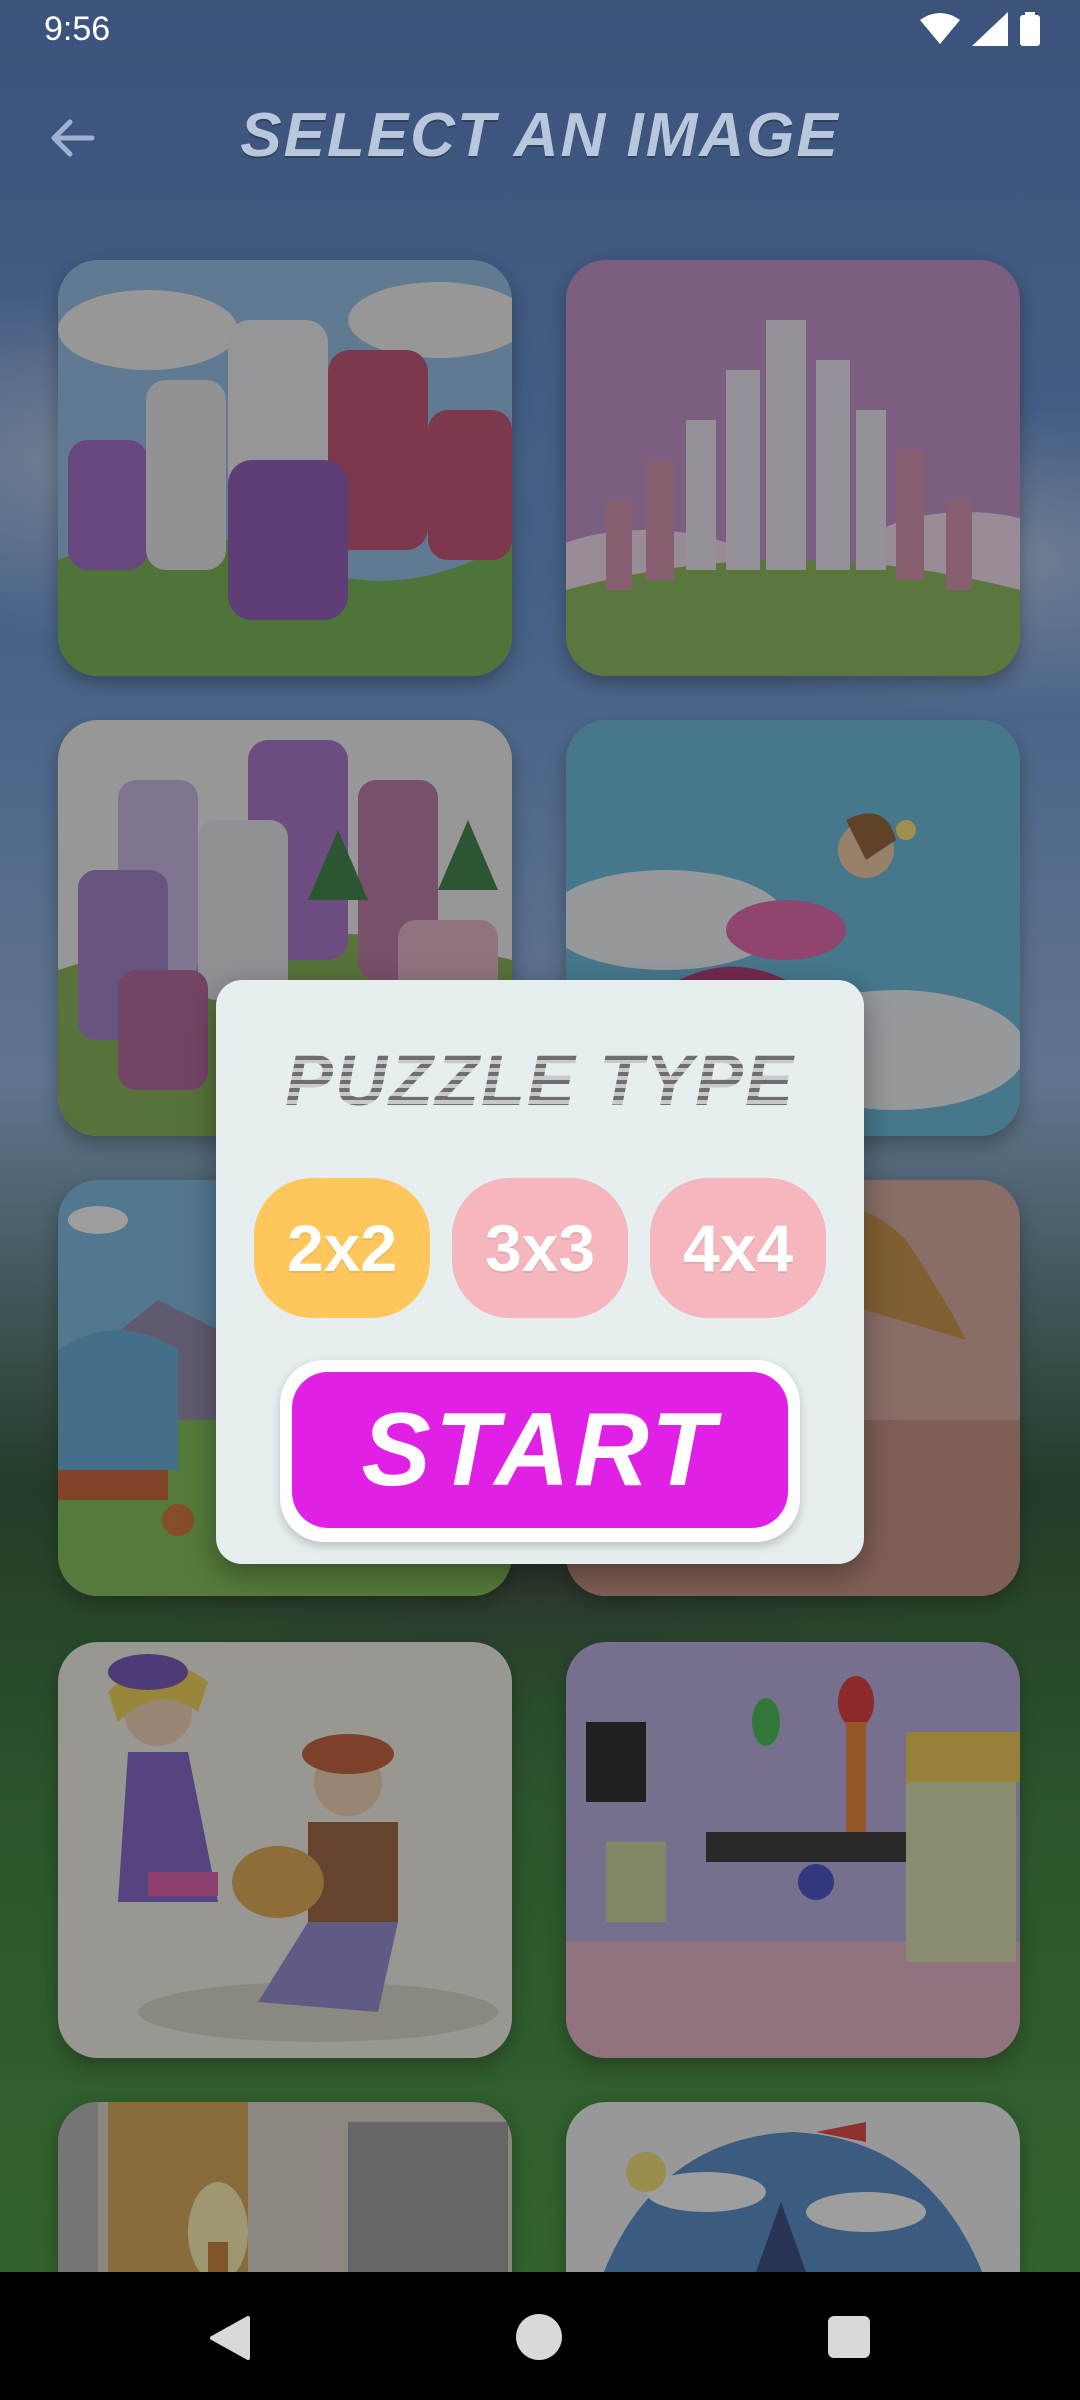 This screenshot has width=1080, height=2400. Describe the element at coordinates (940, 28) in the screenshot. I see `wifi-icon` at that location.